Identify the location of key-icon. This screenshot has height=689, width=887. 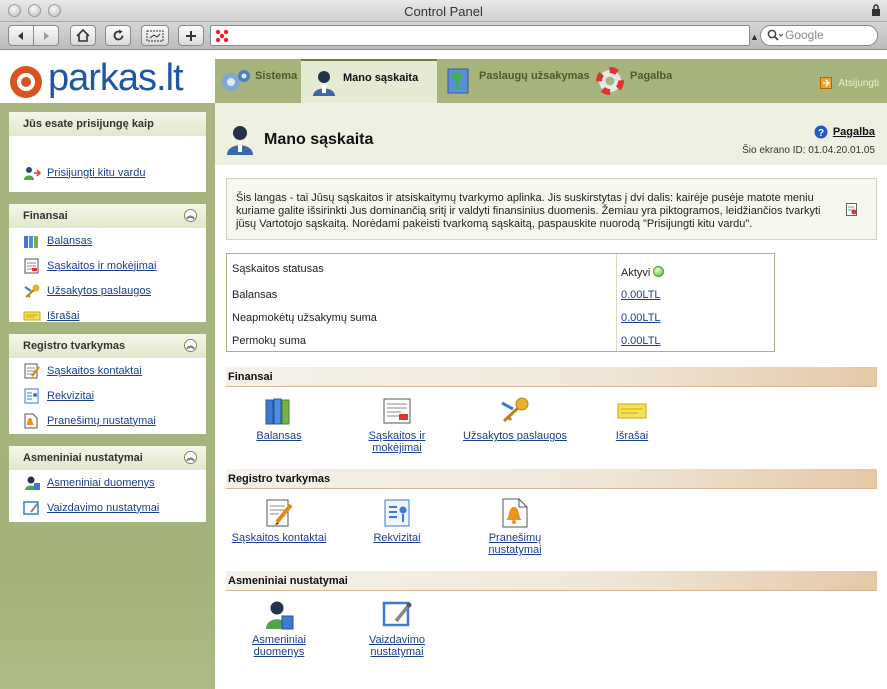
(32, 291).